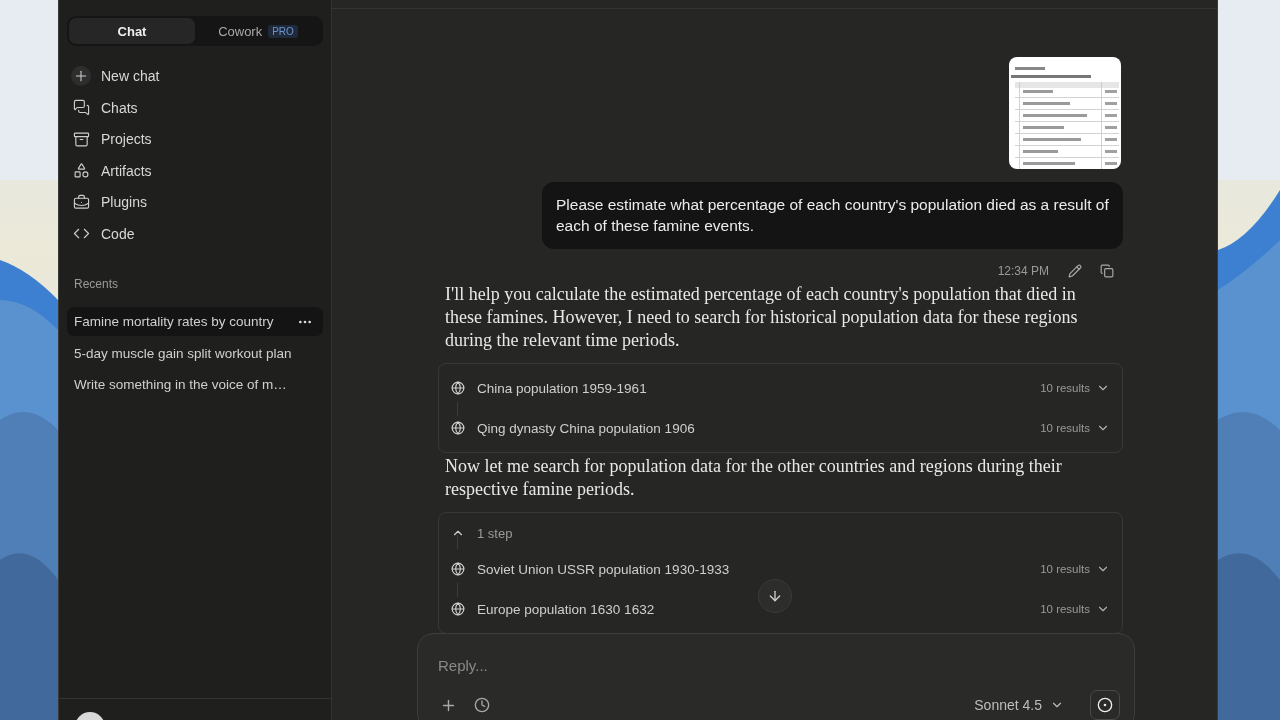 This screenshot has height=720, width=1280. I want to click on recent-chat-item: Famine mortality rates by country, so click(195, 321).